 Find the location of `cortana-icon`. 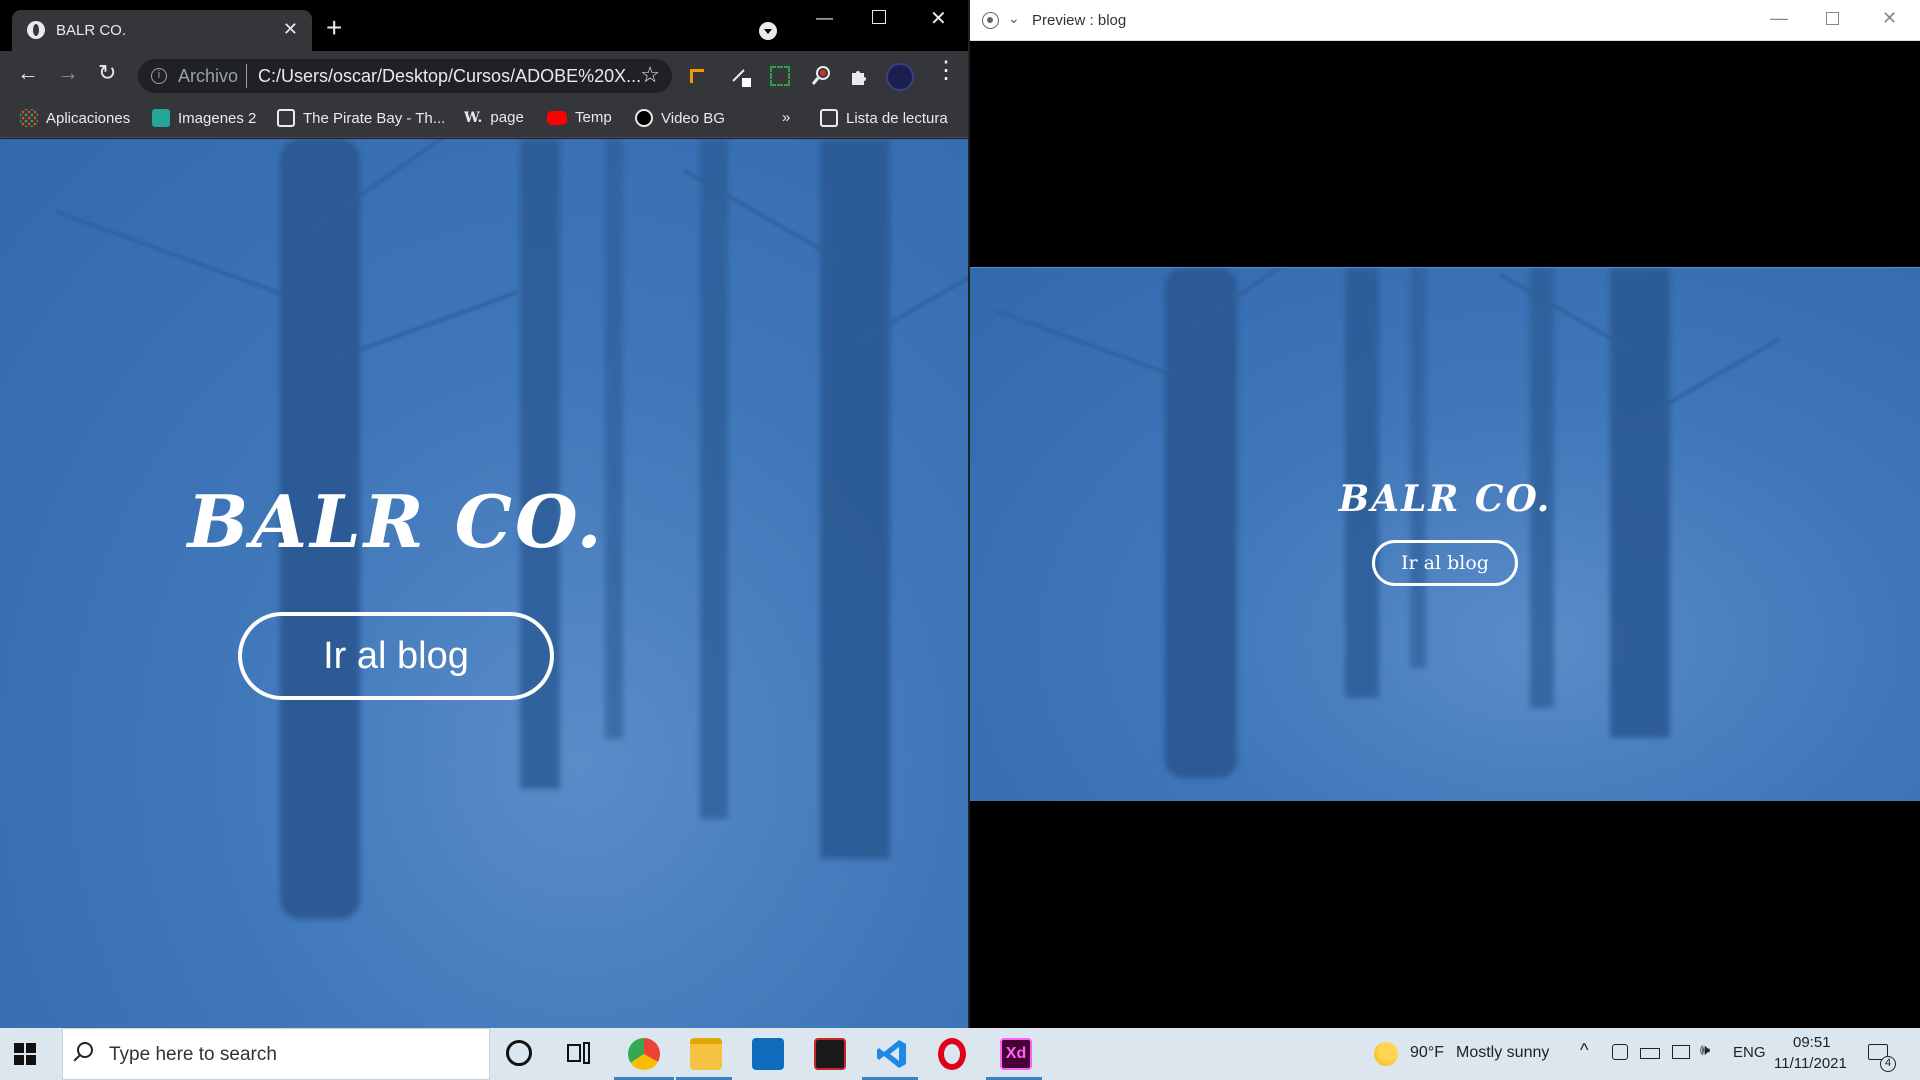

cortana-icon is located at coordinates (519, 1053).